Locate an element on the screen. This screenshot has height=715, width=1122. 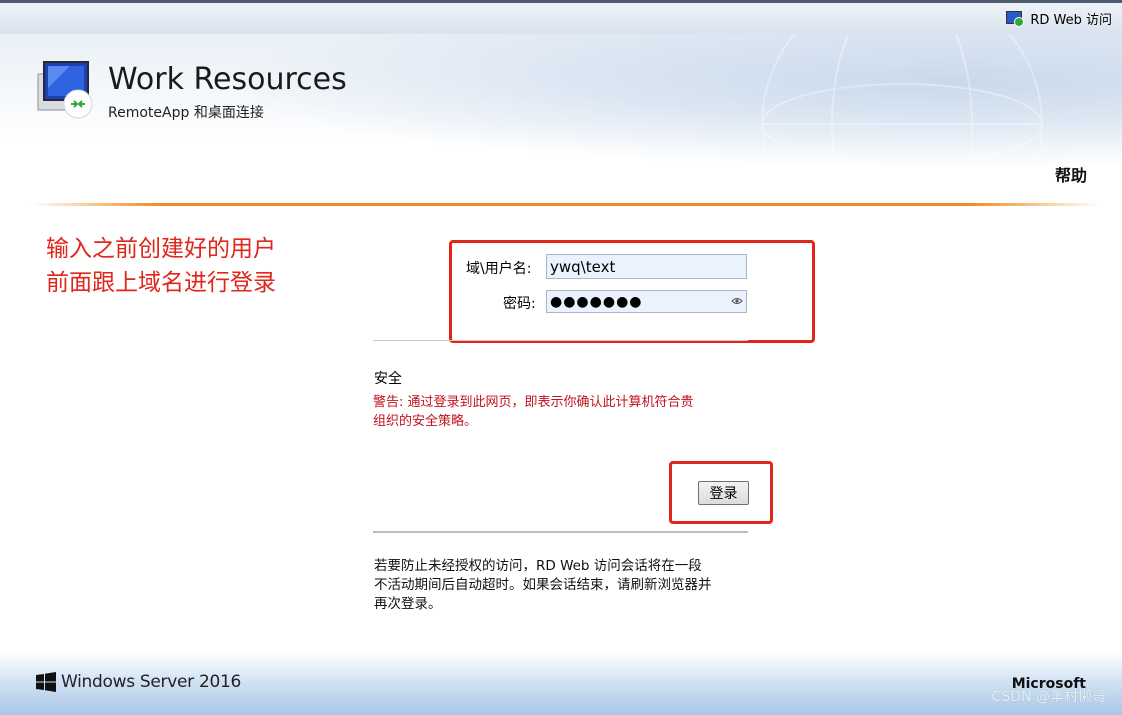
bottom-divider is located at coordinates (560, 532).